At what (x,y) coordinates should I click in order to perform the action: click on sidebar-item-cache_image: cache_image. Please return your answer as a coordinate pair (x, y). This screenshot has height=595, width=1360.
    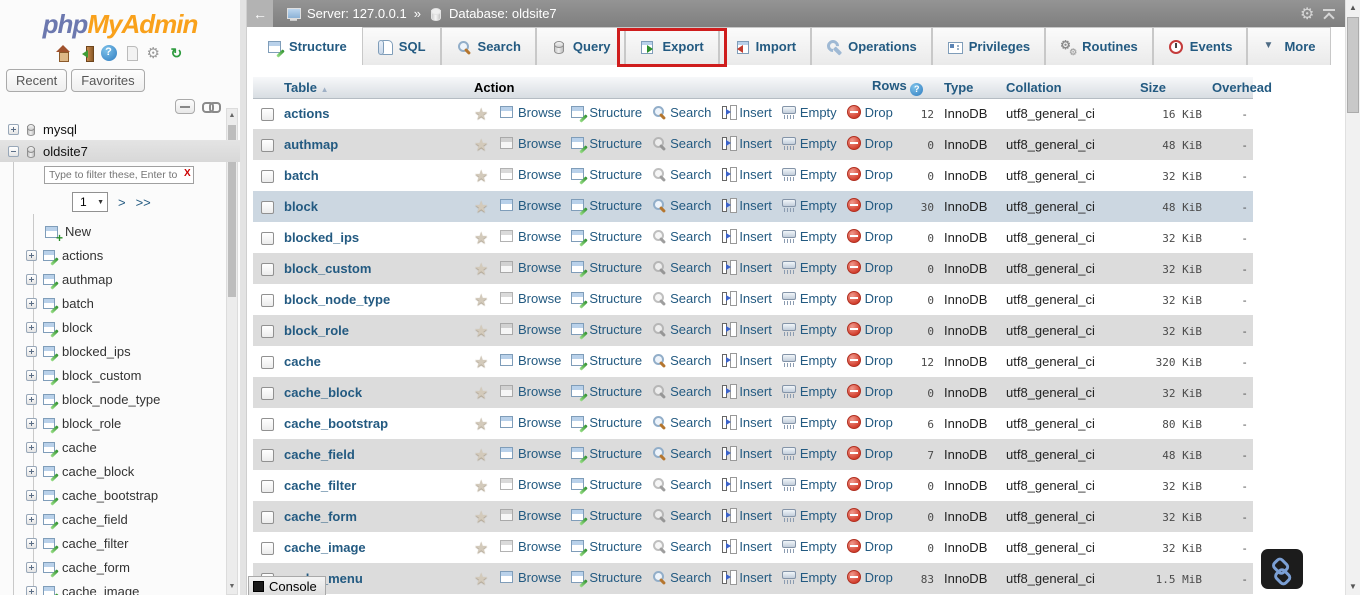
    Looking at the image, I should click on (120, 587).